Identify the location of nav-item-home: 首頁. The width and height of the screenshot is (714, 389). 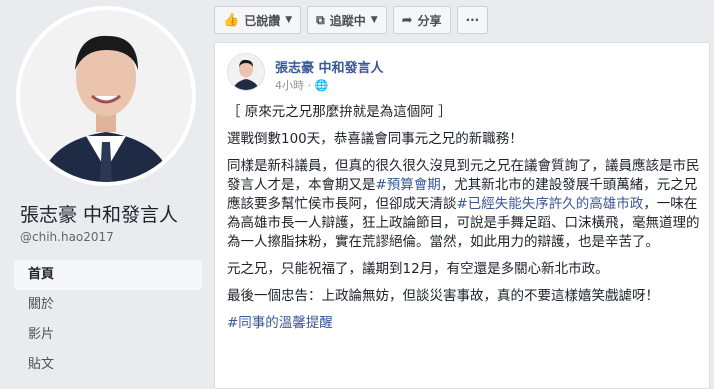
(108, 275).